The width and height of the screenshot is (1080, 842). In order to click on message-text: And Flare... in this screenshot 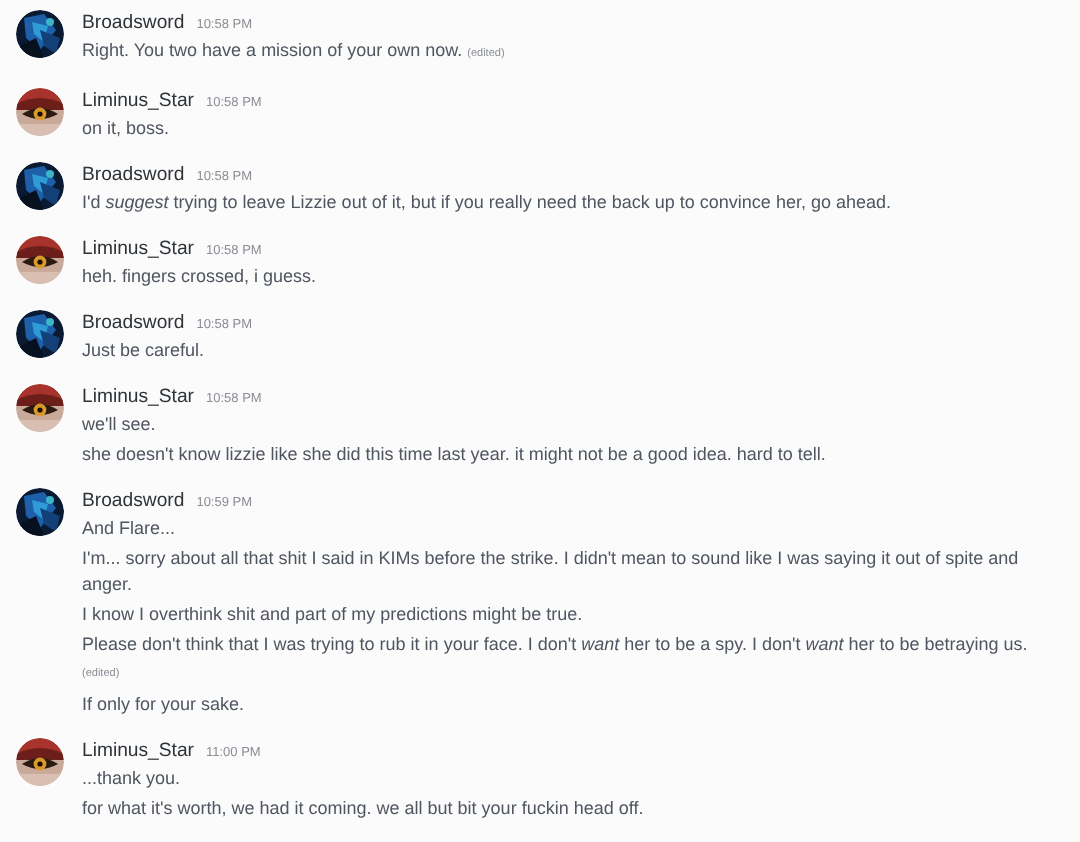, I will do `click(129, 528)`.